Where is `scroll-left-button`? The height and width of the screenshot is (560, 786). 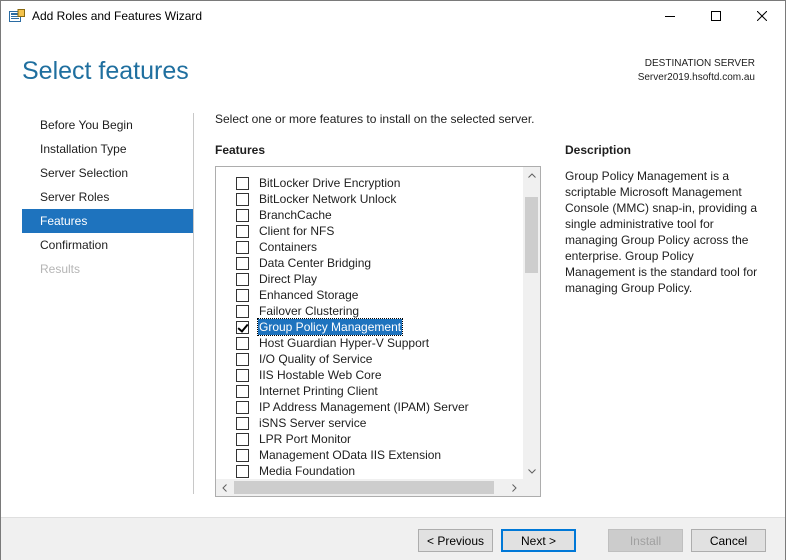
scroll-left-button is located at coordinates (224, 487).